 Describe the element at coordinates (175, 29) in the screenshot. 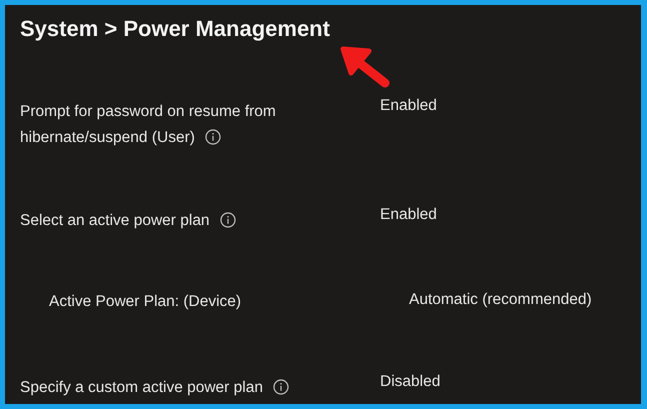

I see `page-title: System > Power Management` at that location.